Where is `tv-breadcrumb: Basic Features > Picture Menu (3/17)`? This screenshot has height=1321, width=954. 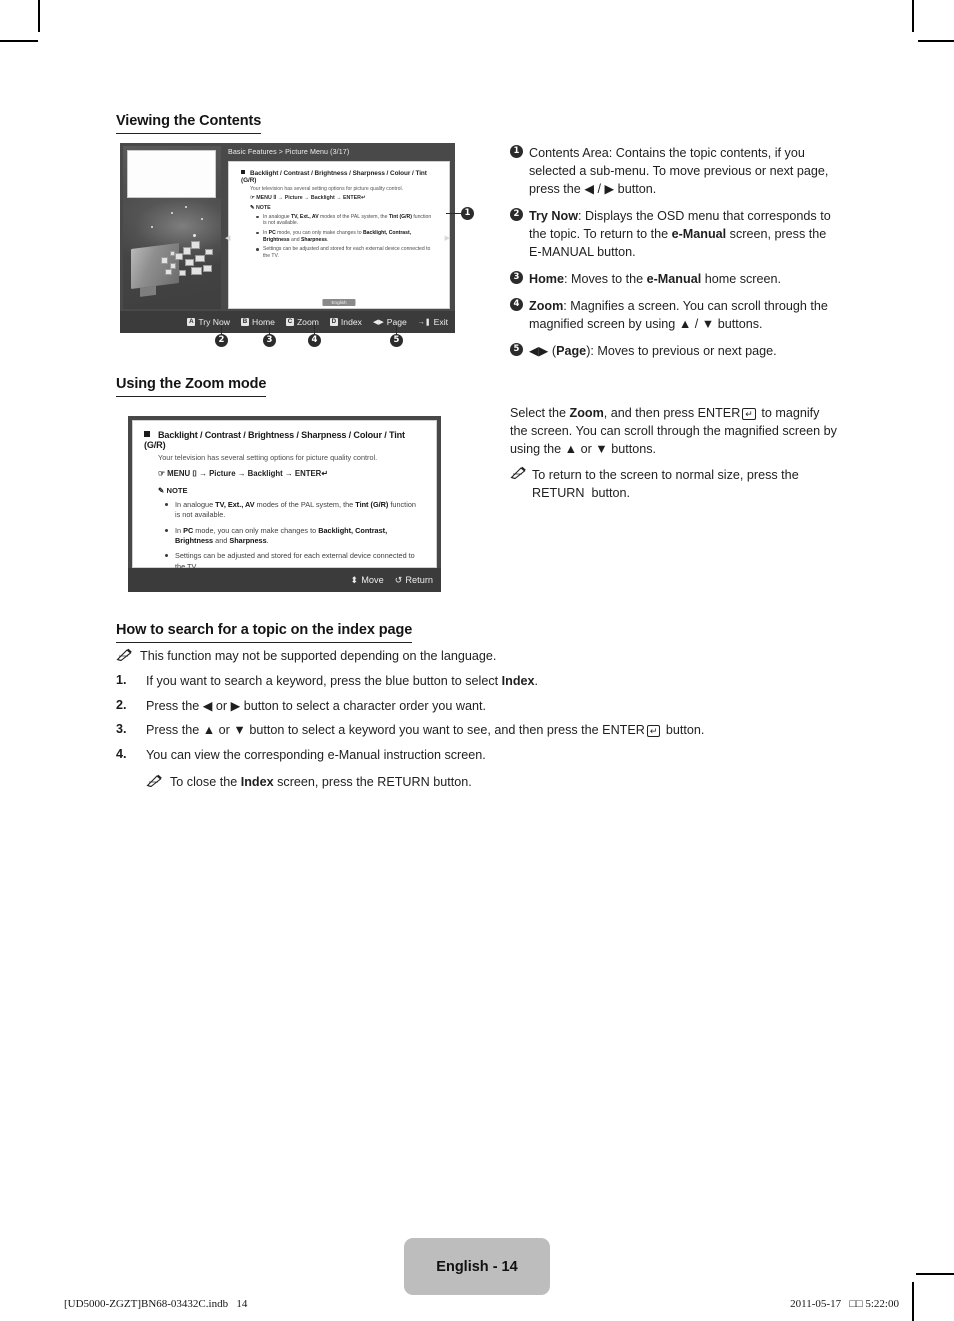
tv-breadcrumb: Basic Features > Picture Menu (3/17) is located at coordinates (289, 152).